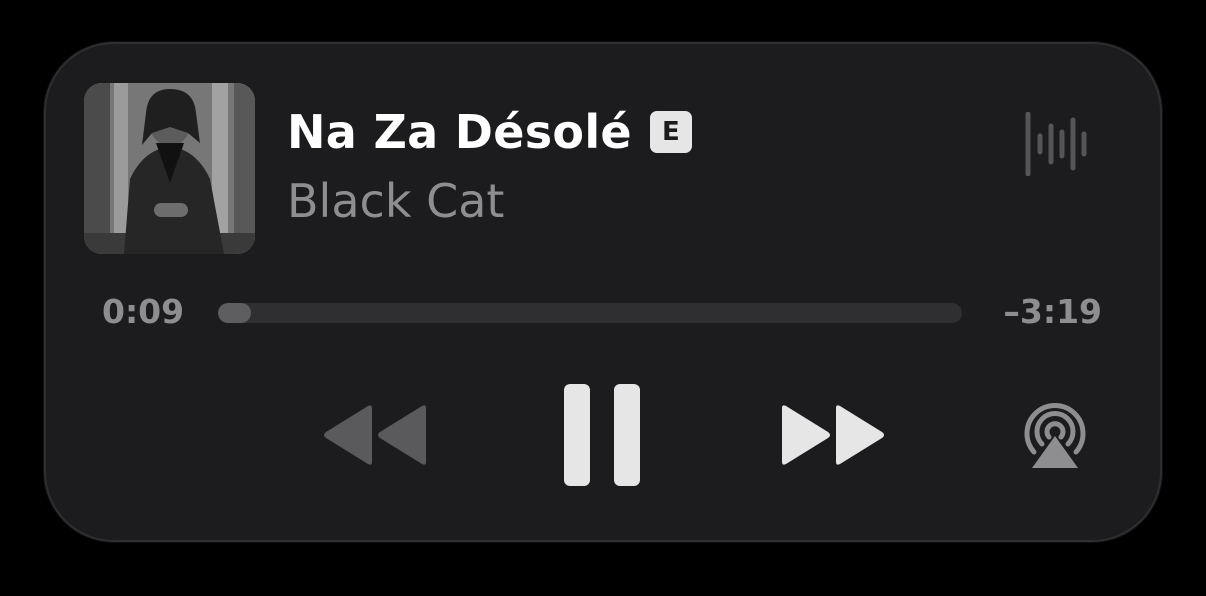  Describe the element at coordinates (235, 313) in the screenshot. I see `progress-fill` at that location.